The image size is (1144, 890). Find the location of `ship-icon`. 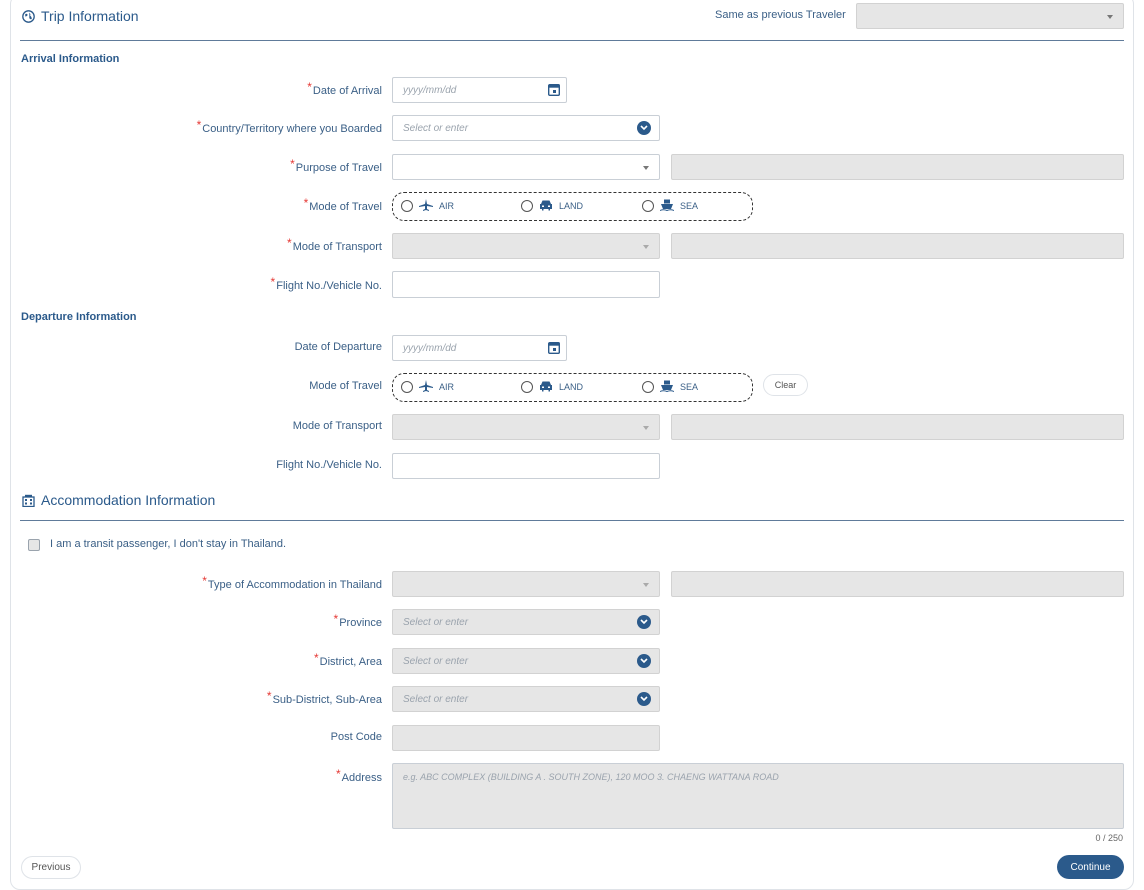

ship-icon is located at coordinates (667, 387).